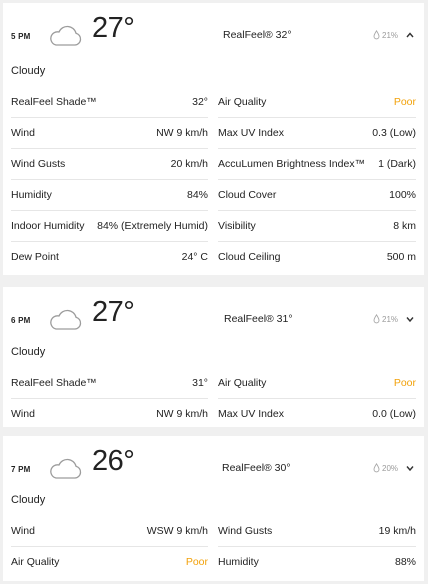  I want to click on detail-row-wind-gusts: Wind Gusts 20 km/h, so click(109, 164).